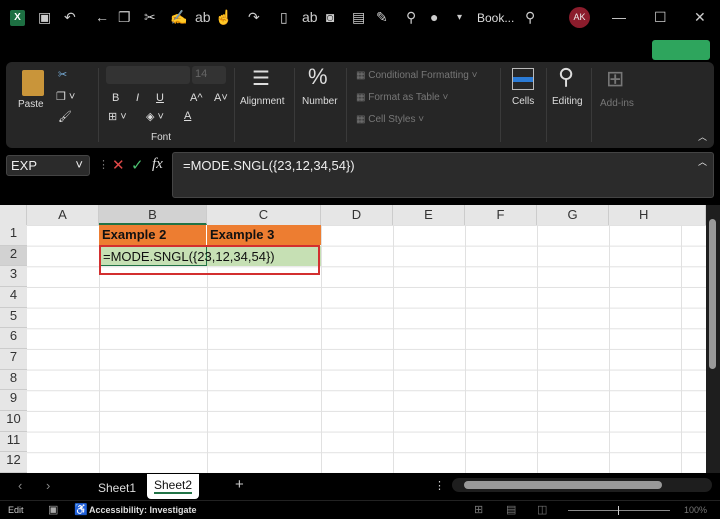 The height and width of the screenshot is (519, 720). I want to click on draw-icon: ✎, so click(382, 17).